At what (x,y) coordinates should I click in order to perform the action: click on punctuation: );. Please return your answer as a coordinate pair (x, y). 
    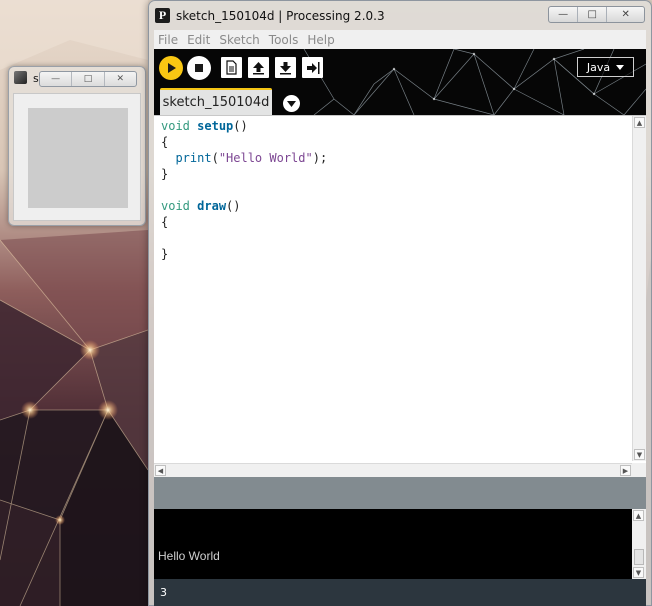
    Looking at the image, I should click on (320, 158).